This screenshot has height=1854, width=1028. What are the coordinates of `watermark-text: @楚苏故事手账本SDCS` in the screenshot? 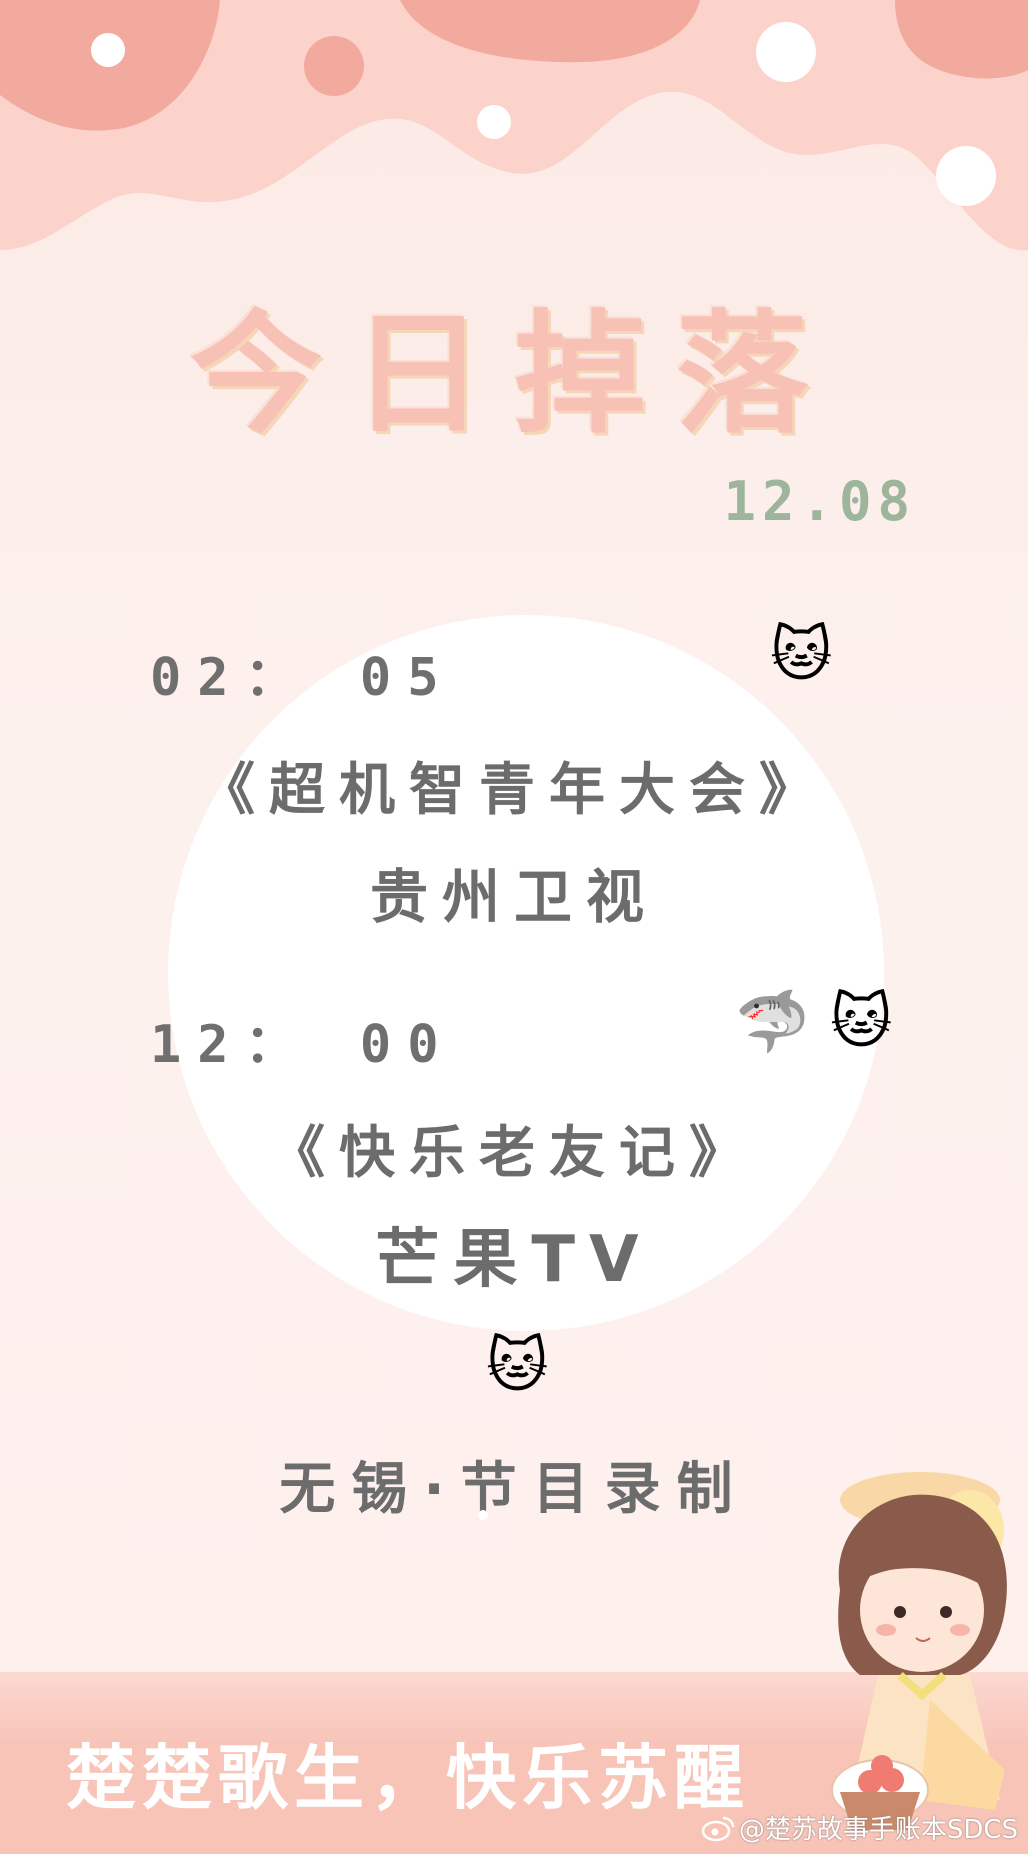 It's located at (878, 1830).